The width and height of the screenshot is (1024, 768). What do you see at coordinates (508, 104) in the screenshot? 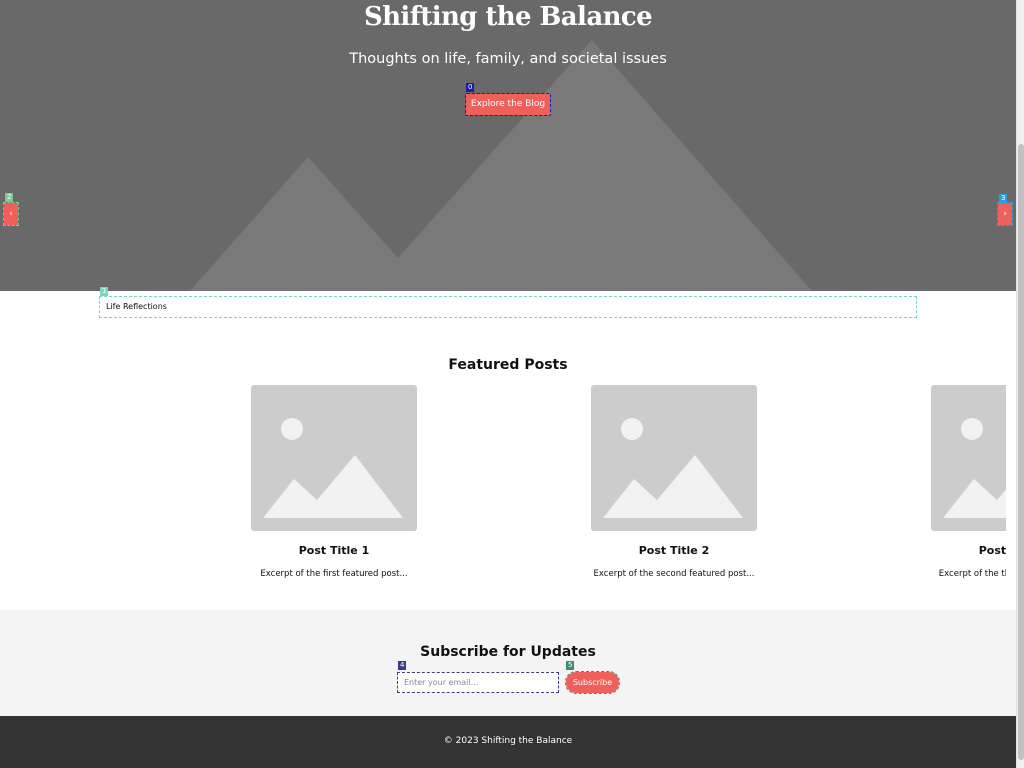
I see `explore-blog-button: Explore the Blog` at bounding box center [508, 104].